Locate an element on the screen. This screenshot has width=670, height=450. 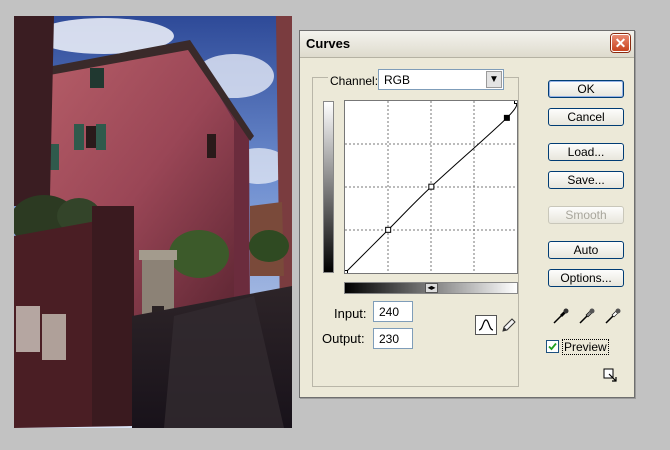
channel-value: RGB is located at coordinates (397, 80).